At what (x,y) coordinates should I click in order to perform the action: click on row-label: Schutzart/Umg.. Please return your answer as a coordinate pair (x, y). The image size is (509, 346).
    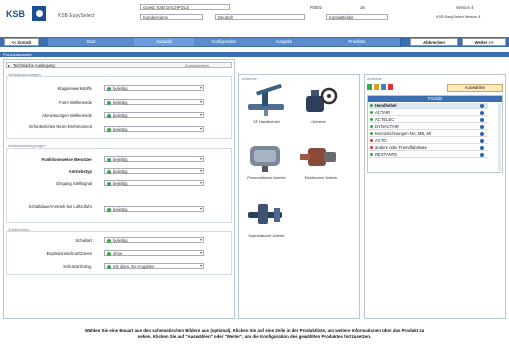
    Looking at the image, I should click on (77, 266).